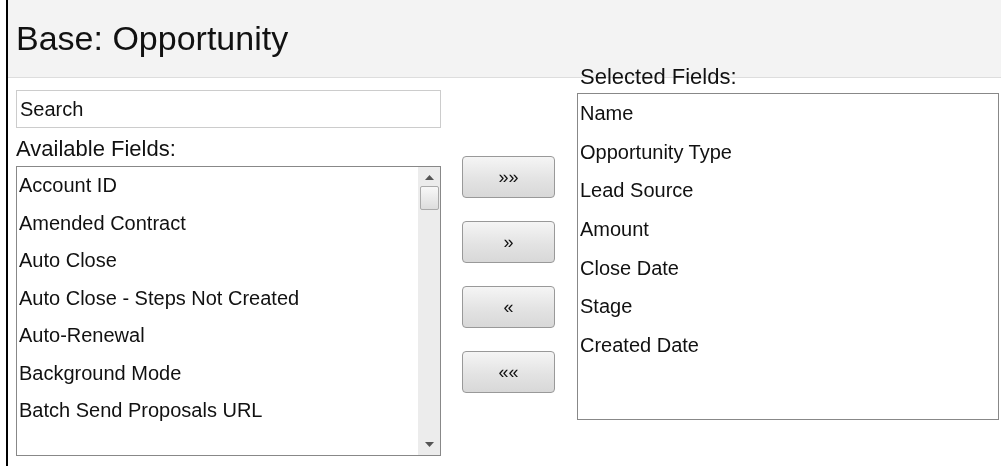 Image resolution: width=1001 pixels, height=466 pixels. I want to click on available-fields-label: Available Fields:, so click(96, 149).